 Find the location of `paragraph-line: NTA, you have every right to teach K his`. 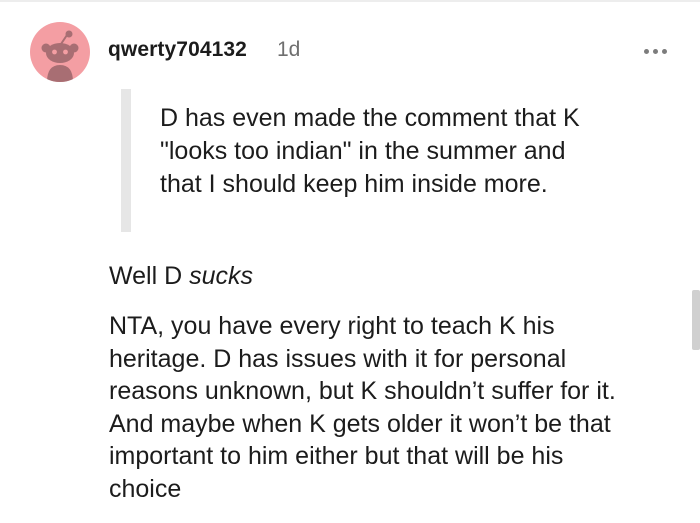

paragraph-line: NTA, you have every right to teach K his is located at coordinates (332, 326).